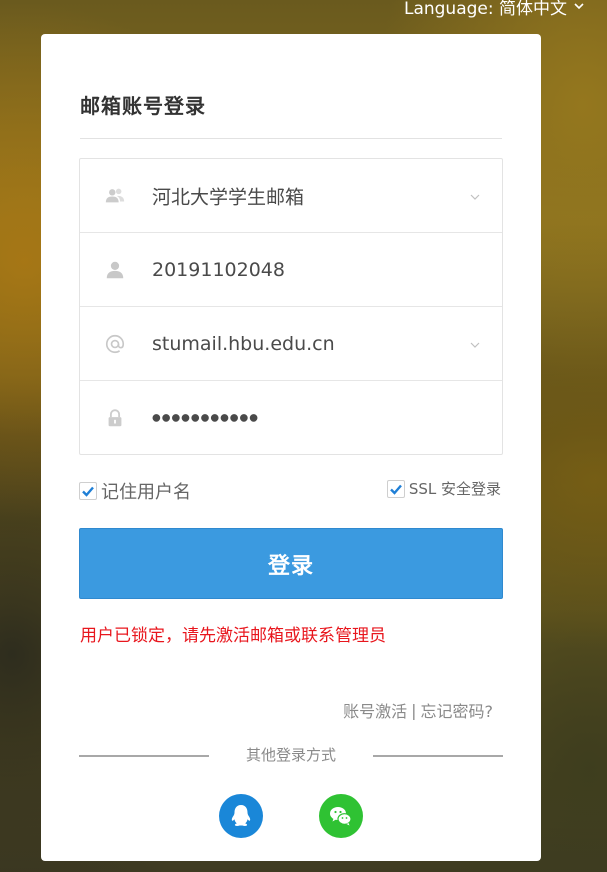 The image size is (607, 872). I want to click on qq-login-button, so click(241, 816).